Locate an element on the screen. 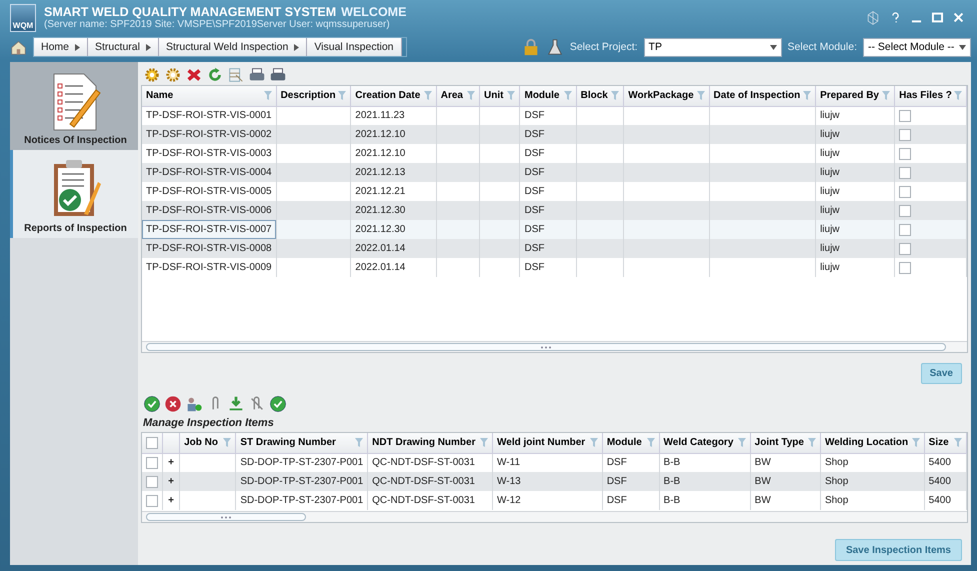  column-header: Block is located at coordinates (600, 96).